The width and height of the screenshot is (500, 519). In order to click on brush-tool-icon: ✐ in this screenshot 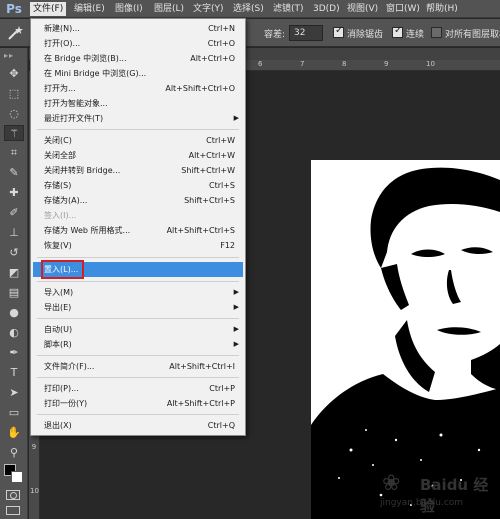, I will do `click(14, 213)`.